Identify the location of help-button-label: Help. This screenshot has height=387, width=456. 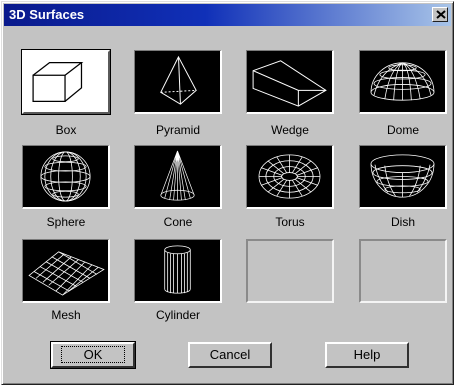
(367, 354).